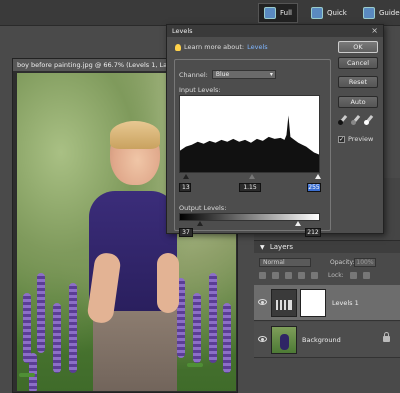 The width and height of the screenshot is (400, 393). Describe the element at coordinates (186, 232) in the screenshot. I see `output-black-field: 37` at that location.